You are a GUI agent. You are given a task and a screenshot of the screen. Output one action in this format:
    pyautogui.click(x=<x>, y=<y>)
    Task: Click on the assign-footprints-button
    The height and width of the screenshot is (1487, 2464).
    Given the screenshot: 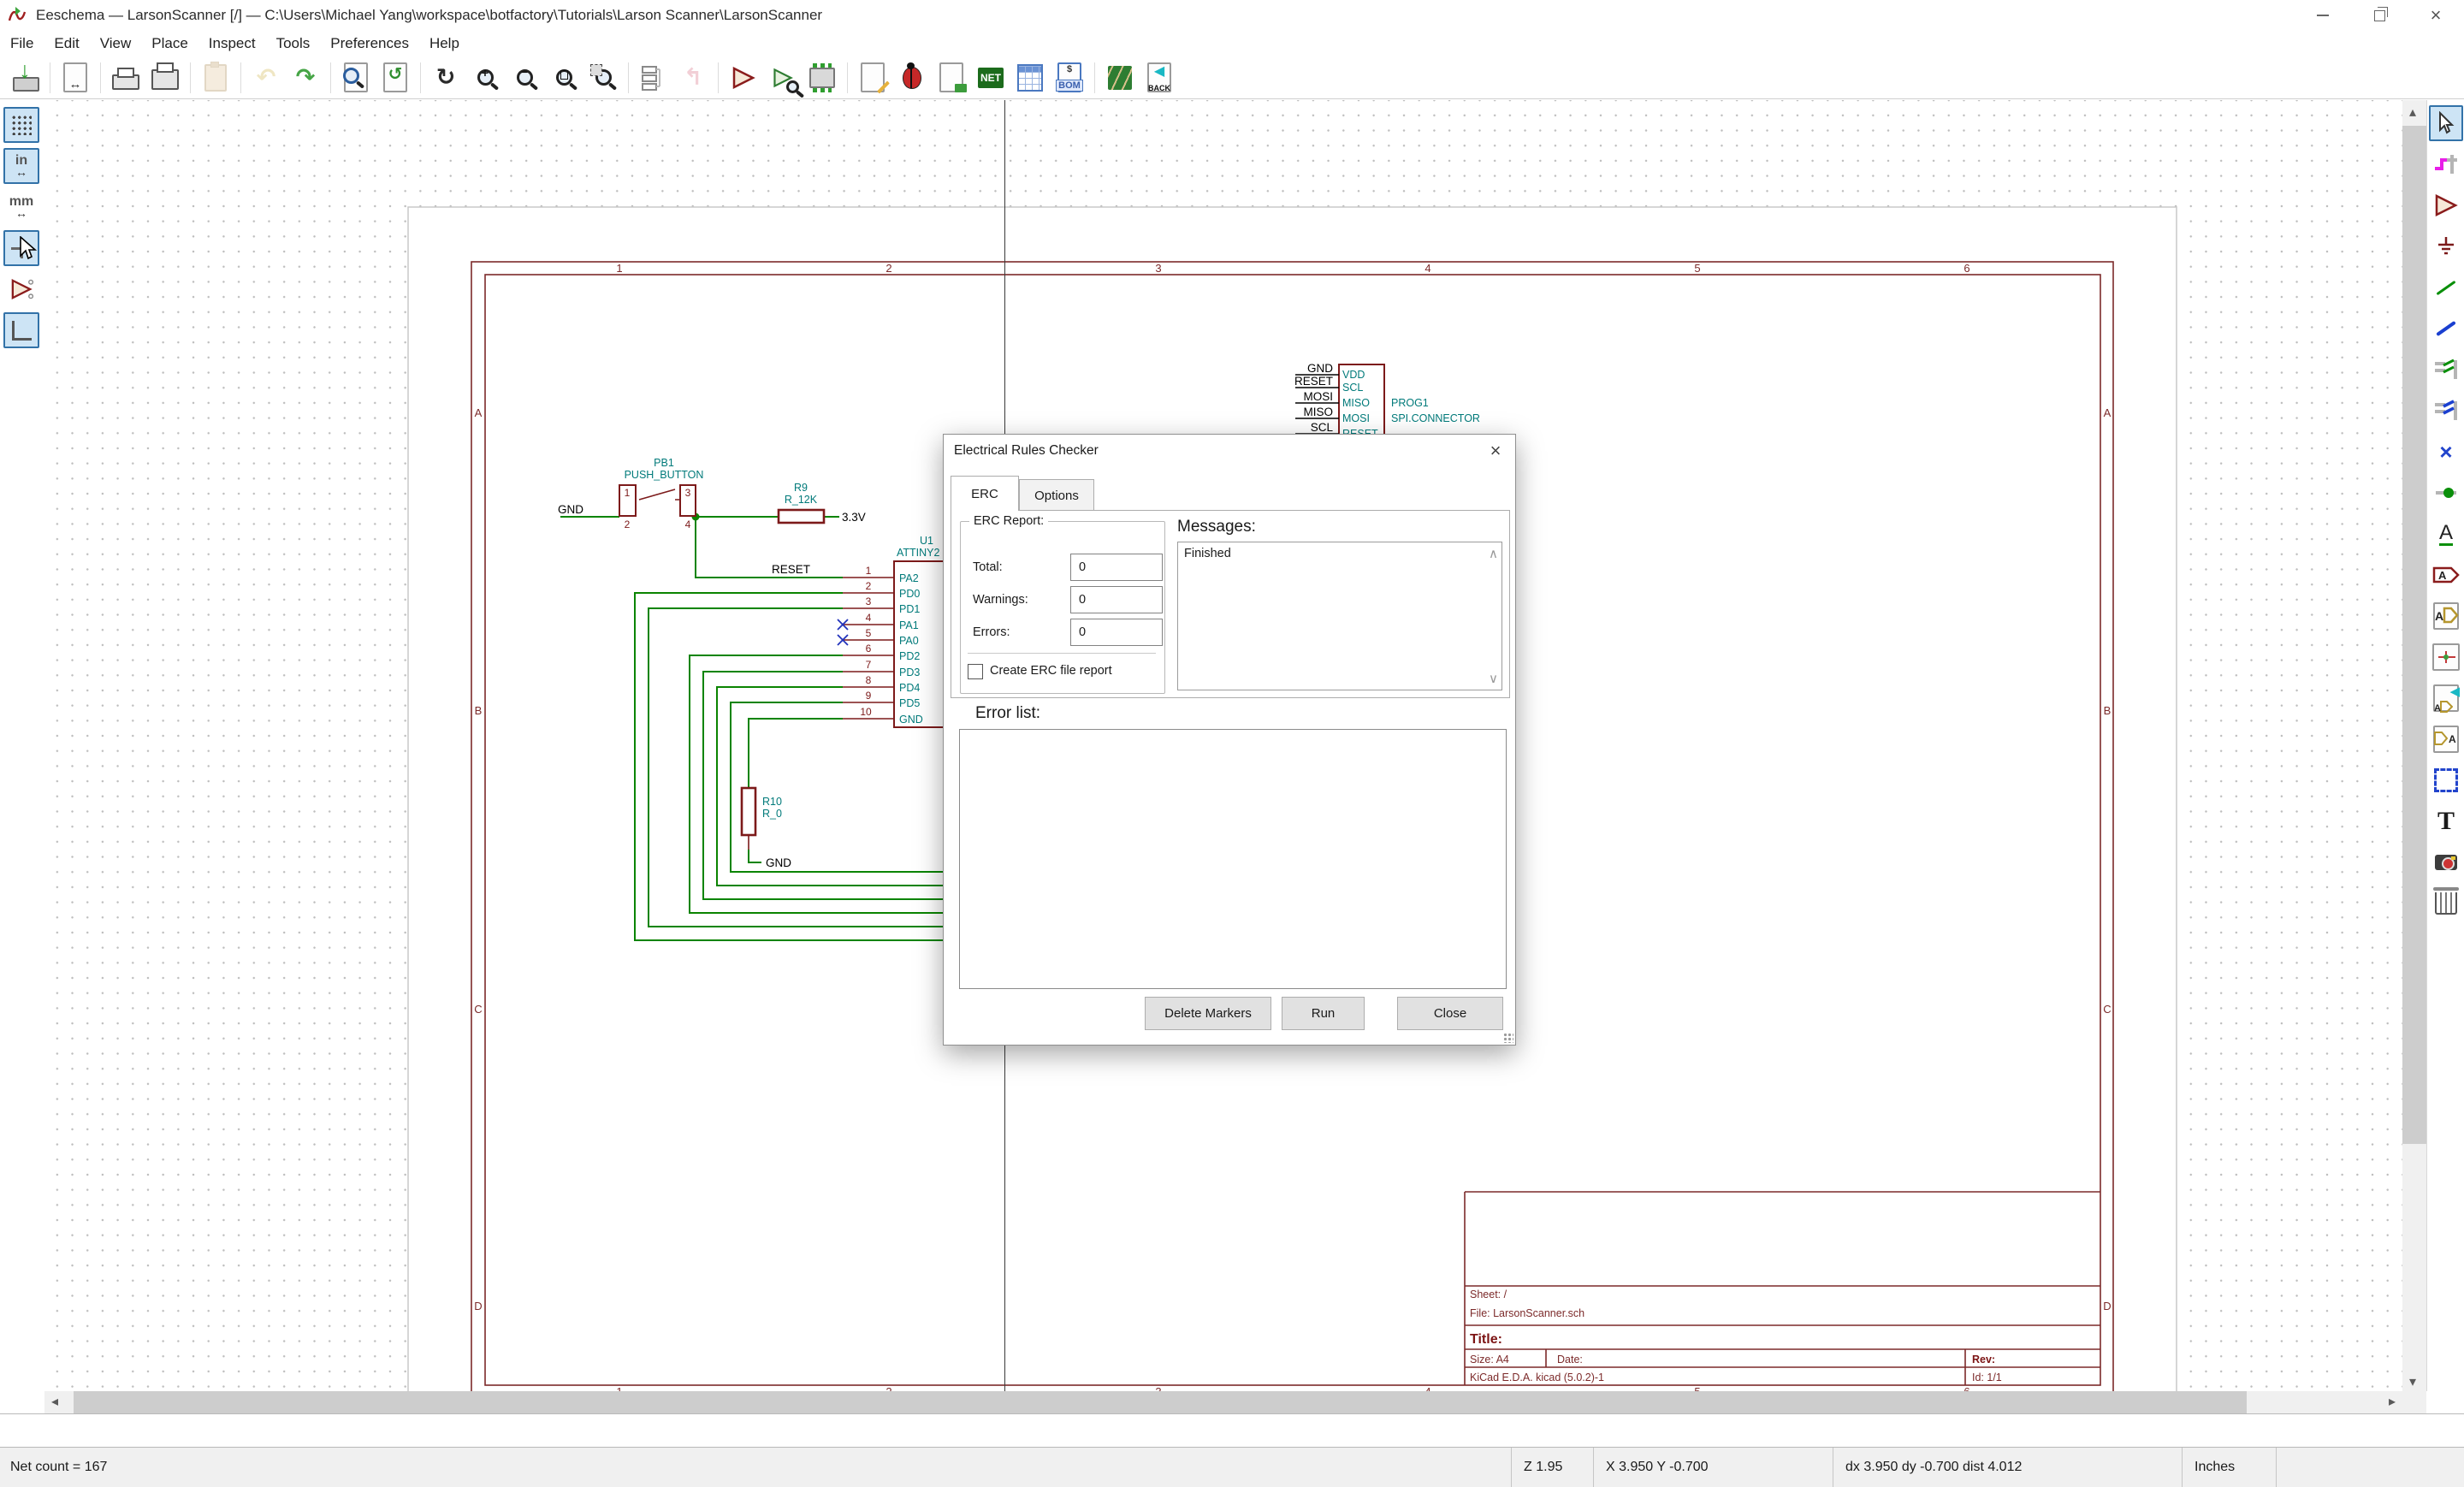 What is the action you would take?
    pyautogui.click(x=951, y=78)
    